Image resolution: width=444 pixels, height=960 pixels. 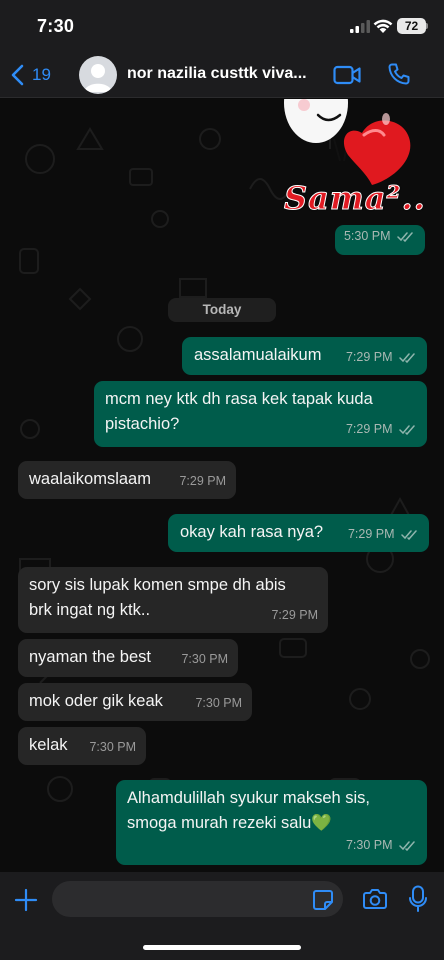 What do you see at coordinates (249, 798) in the screenshot?
I see `message-text: Alhamdulillah syukur makseh sis,` at bounding box center [249, 798].